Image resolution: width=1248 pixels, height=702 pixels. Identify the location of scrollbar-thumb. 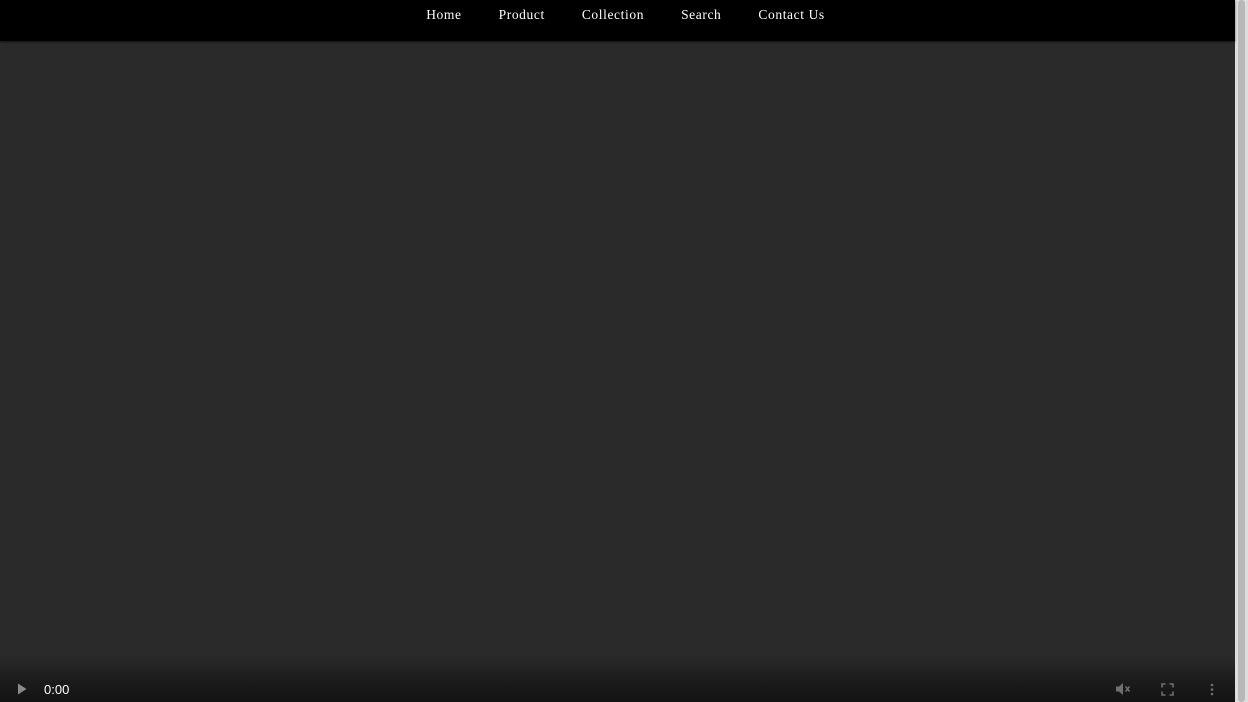
(1241, 351).